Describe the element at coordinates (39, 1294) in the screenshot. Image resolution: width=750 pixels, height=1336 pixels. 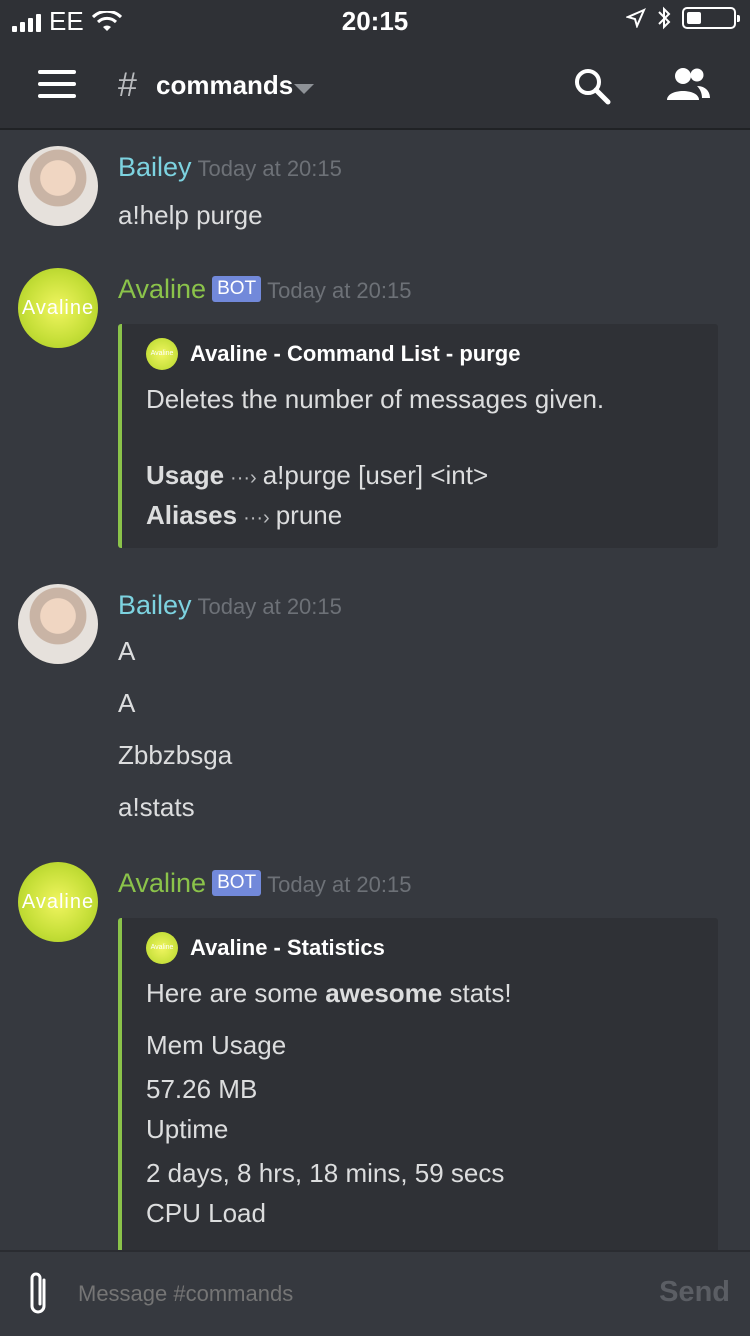
I see `paperclip-icon` at that location.